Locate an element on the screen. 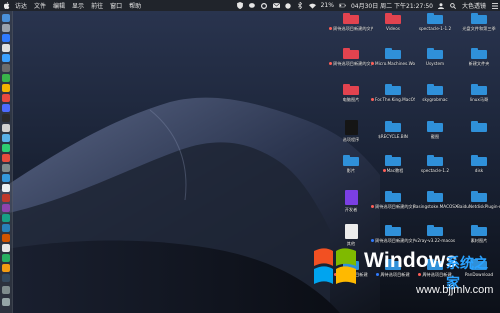 This screenshot has width=500, height=313. windows-logo-icon is located at coordinates (335, 266).